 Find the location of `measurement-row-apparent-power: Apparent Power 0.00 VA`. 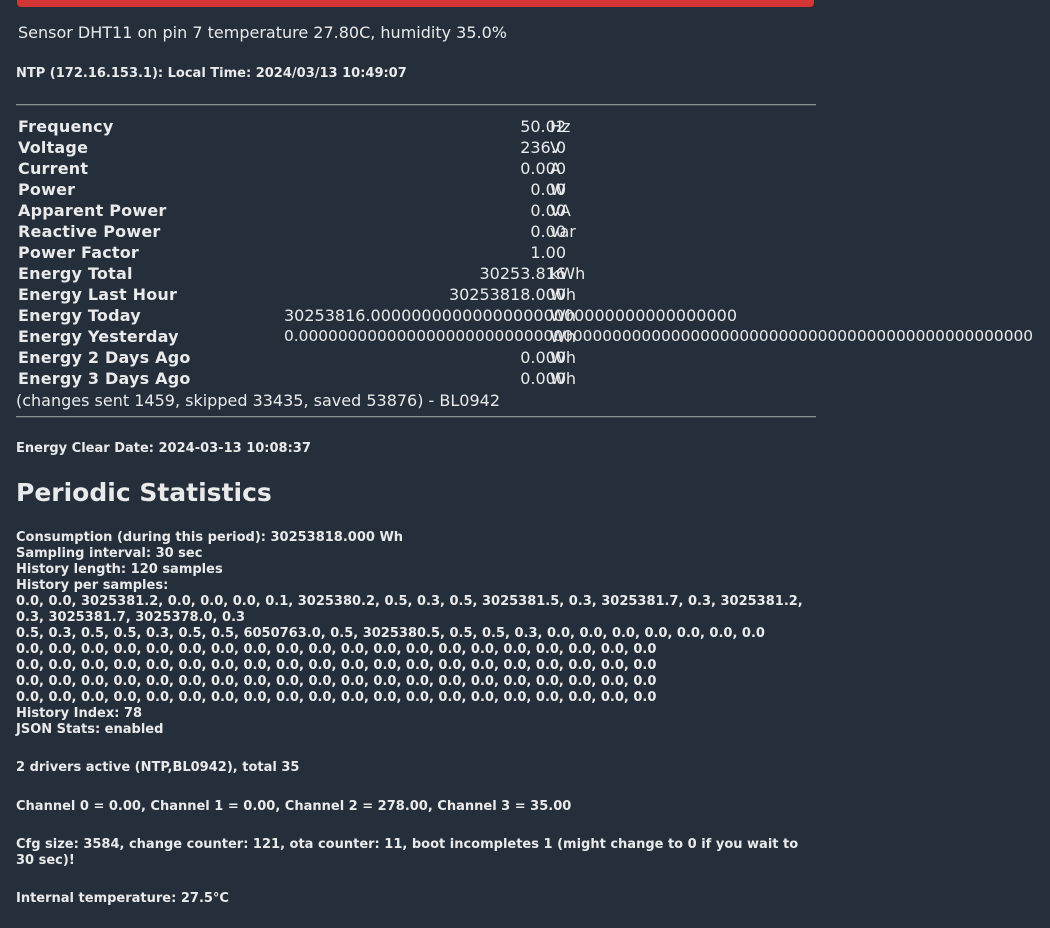

measurement-row-apparent-power: Apparent Power 0.00 VA is located at coordinates (534, 210).